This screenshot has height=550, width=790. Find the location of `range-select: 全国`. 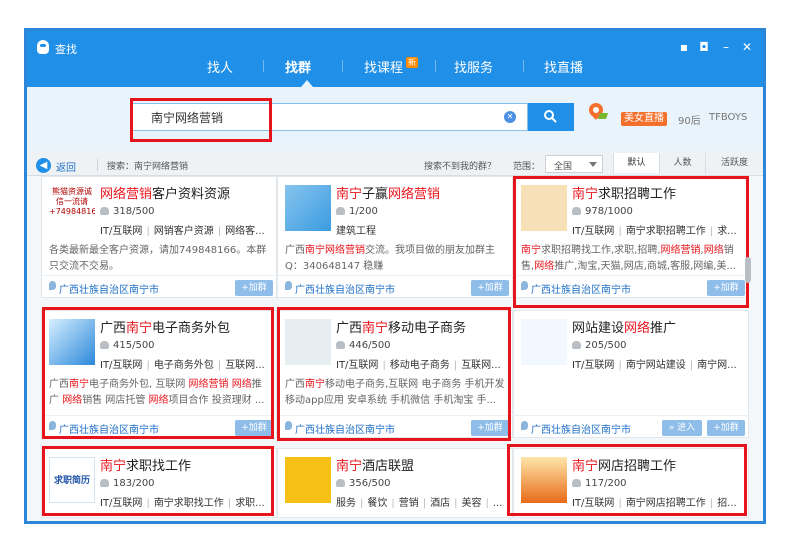

range-select: 全国 is located at coordinates (574, 164).